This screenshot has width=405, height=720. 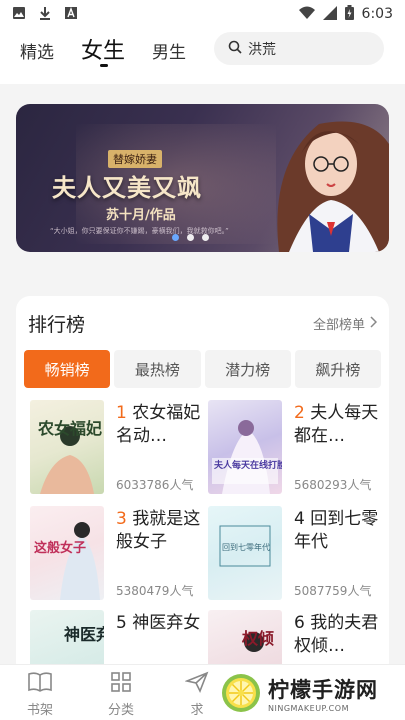 What do you see at coordinates (202, 369) in the screenshot?
I see `ranking-tabs: 畅销榜 最热榜 潜力榜 飙升榜` at bounding box center [202, 369].